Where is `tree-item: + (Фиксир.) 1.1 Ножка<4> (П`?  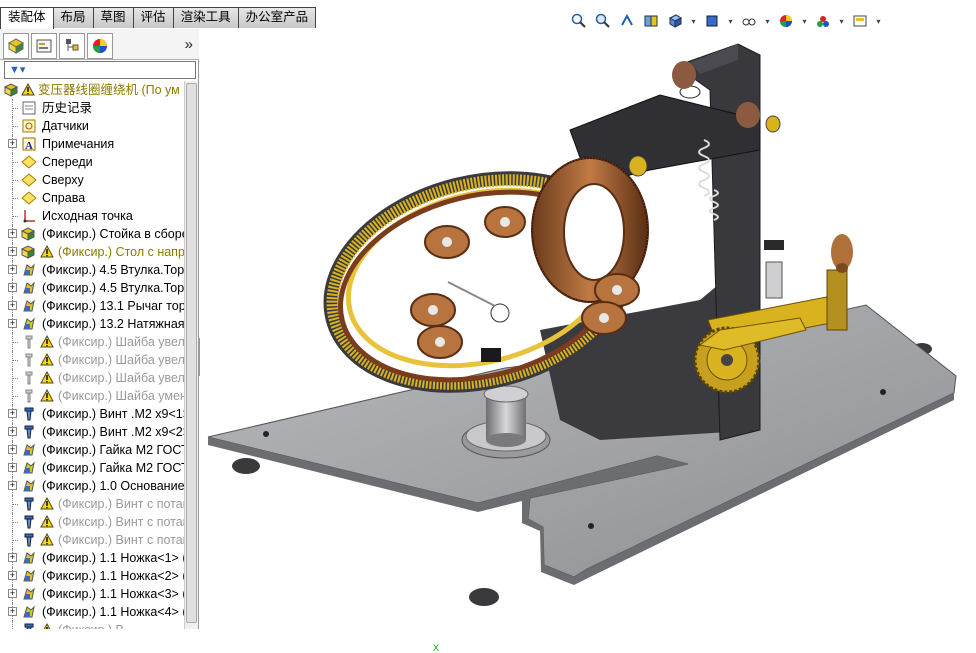
tree-item: + (Фиксир.) 1.1 Ножка<4> (П is located at coordinates (92, 612).